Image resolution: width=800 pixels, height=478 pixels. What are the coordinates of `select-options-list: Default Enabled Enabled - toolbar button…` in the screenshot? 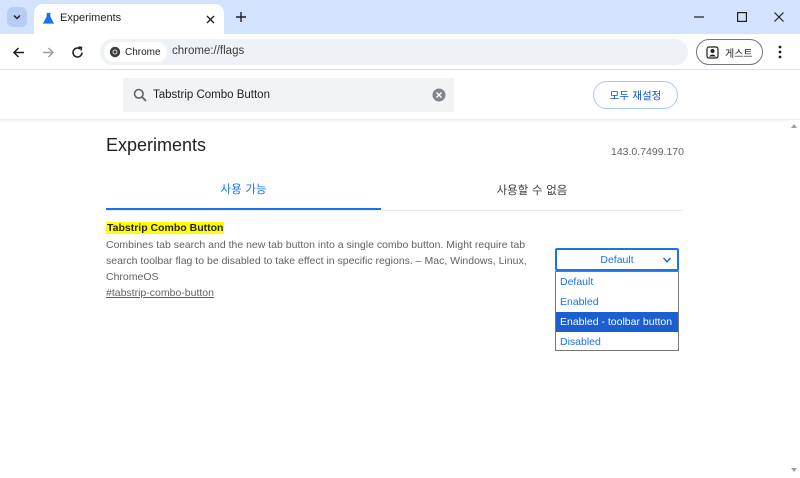 It's located at (617, 311).